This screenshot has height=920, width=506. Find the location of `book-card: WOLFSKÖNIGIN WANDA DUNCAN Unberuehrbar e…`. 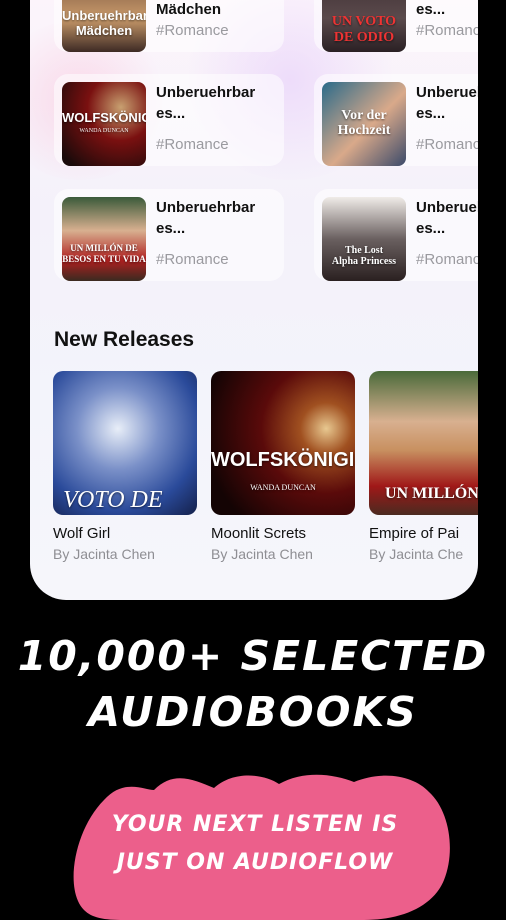

book-card: WOLFSKÖNIGIN WANDA DUNCAN Unberuehrbar e… is located at coordinates (169, 120).